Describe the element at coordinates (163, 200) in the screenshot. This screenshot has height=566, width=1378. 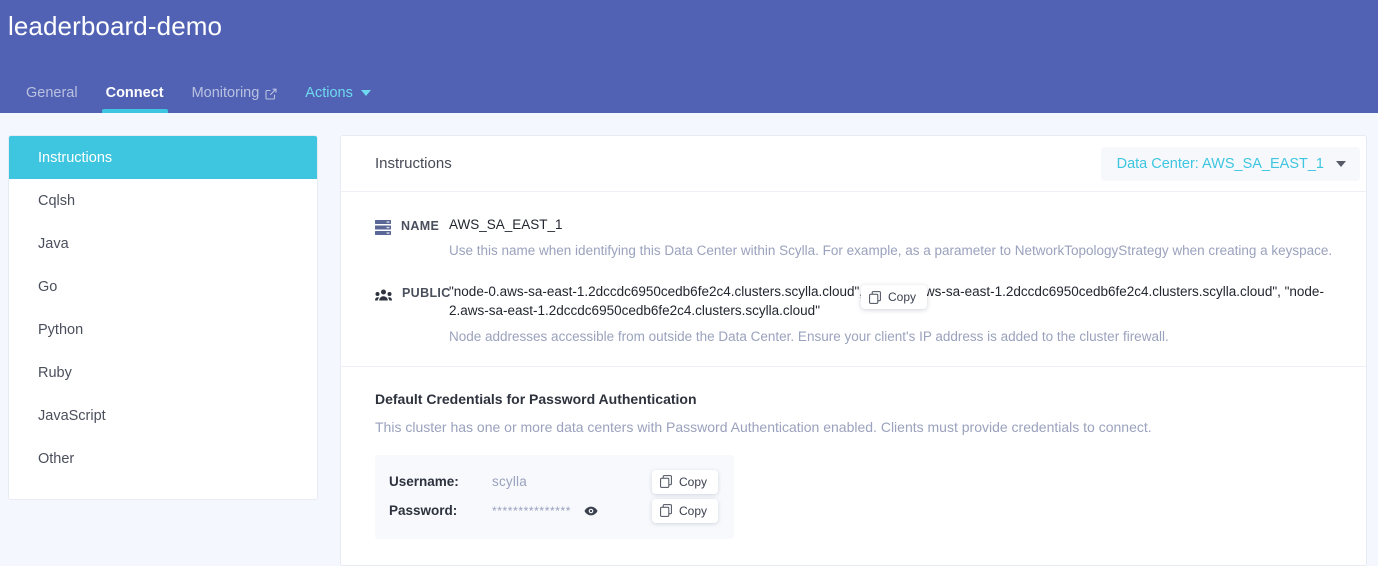
I see `sidebar-item-cqlsh: Cqlsh` at that location.